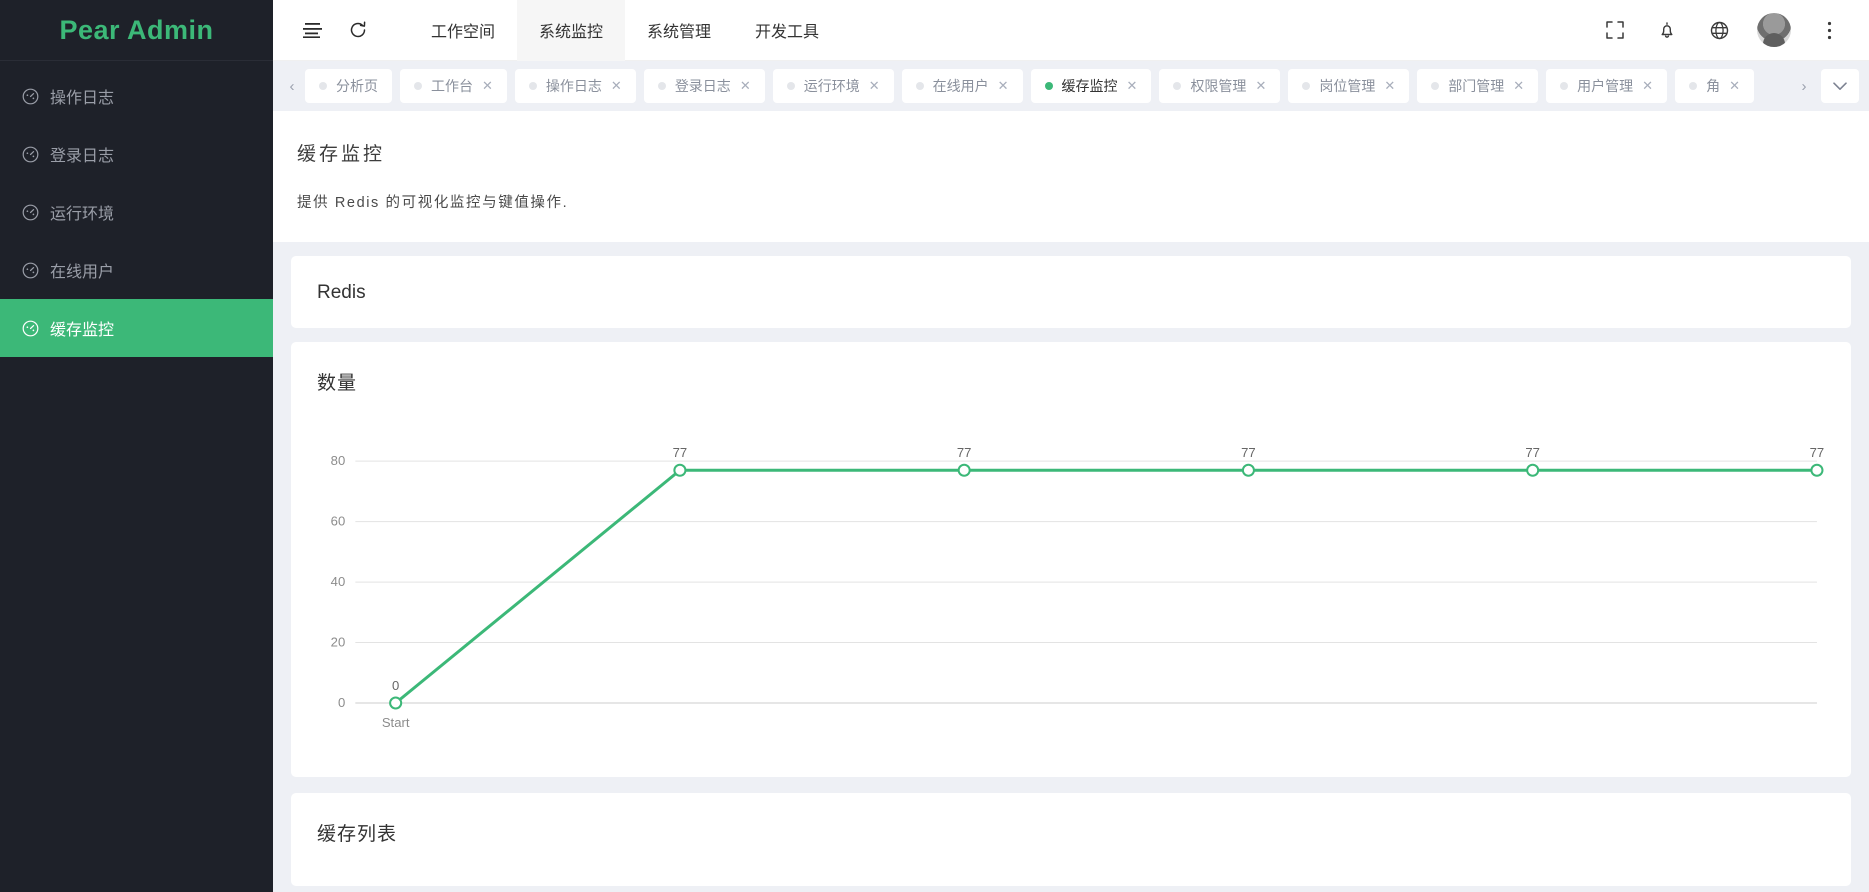  I want to click on tab-4: 运行环境 ✕, so click(833, 86).